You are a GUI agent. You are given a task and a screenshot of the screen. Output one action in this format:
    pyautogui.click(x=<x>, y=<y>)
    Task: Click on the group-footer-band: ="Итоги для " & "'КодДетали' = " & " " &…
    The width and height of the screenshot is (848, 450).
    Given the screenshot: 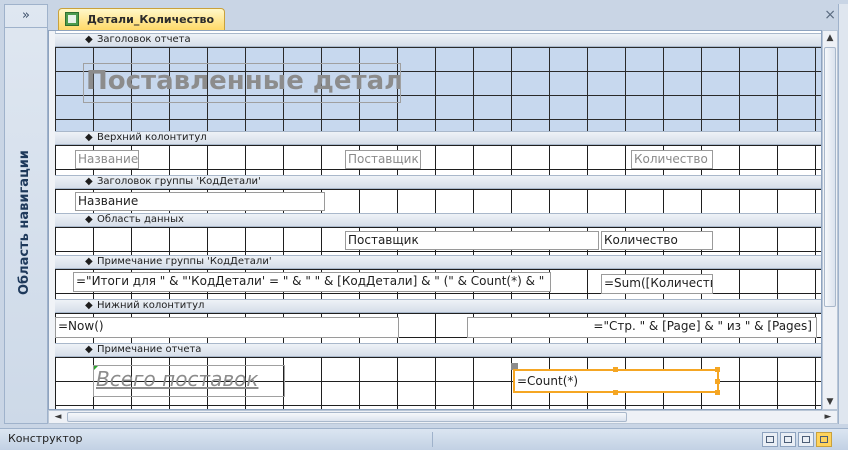 What is the action you would take?
    pyautogui.click(x=438, y=284)
    